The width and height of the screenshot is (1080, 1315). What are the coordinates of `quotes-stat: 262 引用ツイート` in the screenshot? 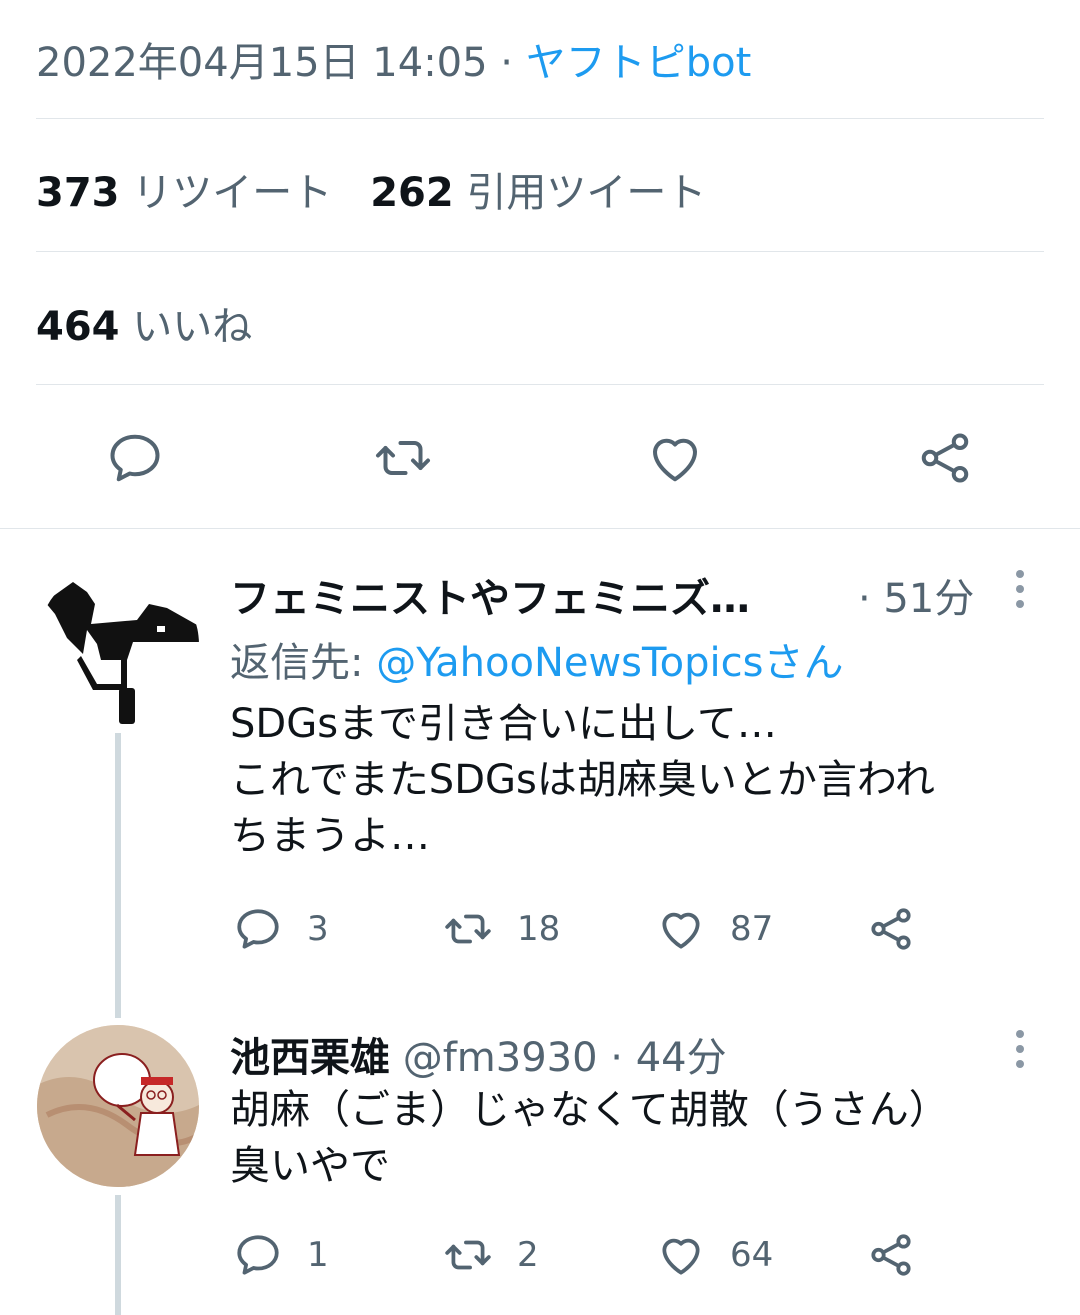 It's located at (538, 193).